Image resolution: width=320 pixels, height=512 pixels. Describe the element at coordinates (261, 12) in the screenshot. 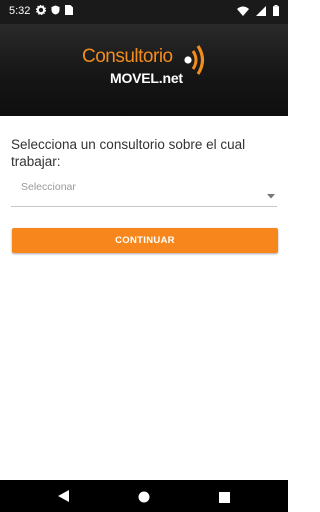

I see `signal-icon` at that location.